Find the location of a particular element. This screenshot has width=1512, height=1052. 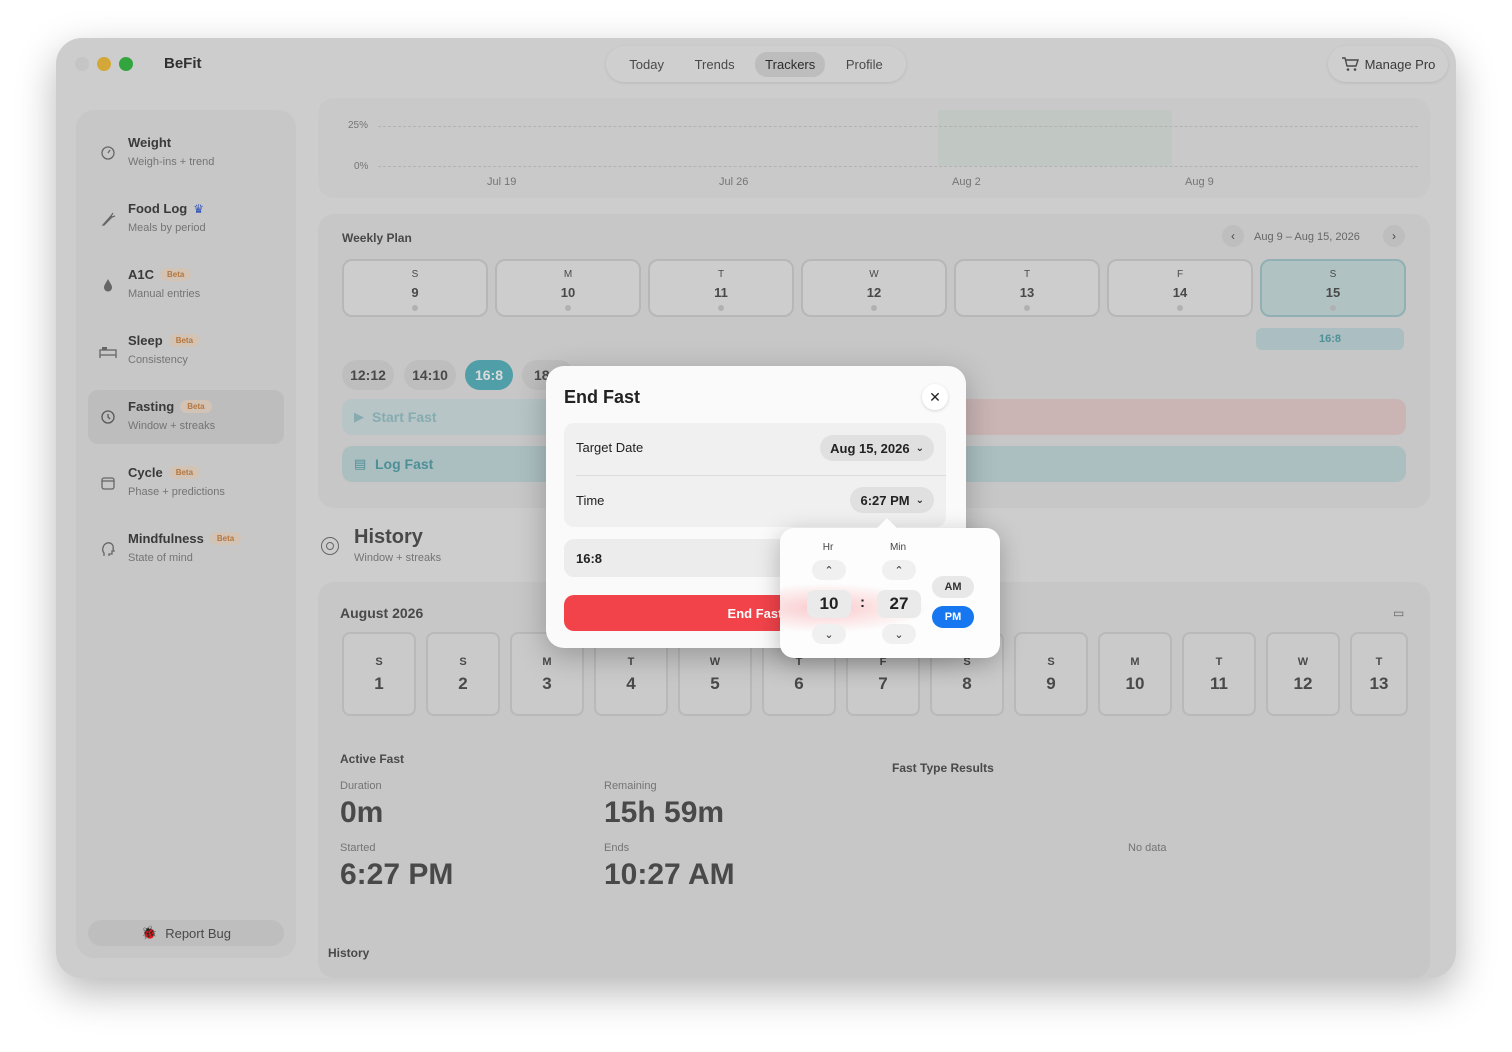

minute-up-button: ⌃ is located at coordinates (899, 570).